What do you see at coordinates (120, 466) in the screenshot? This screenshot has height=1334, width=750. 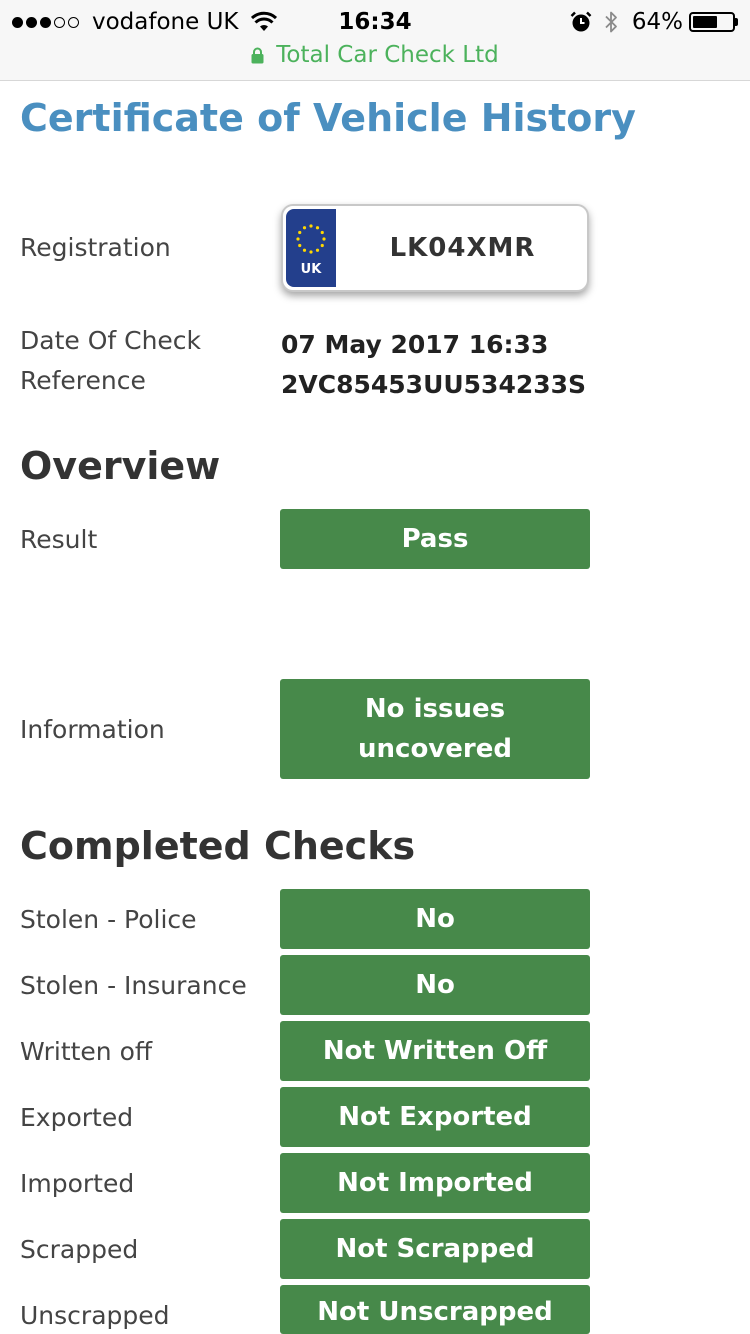 I see `overview-heading: Overview` at bounding box center [120, 466].